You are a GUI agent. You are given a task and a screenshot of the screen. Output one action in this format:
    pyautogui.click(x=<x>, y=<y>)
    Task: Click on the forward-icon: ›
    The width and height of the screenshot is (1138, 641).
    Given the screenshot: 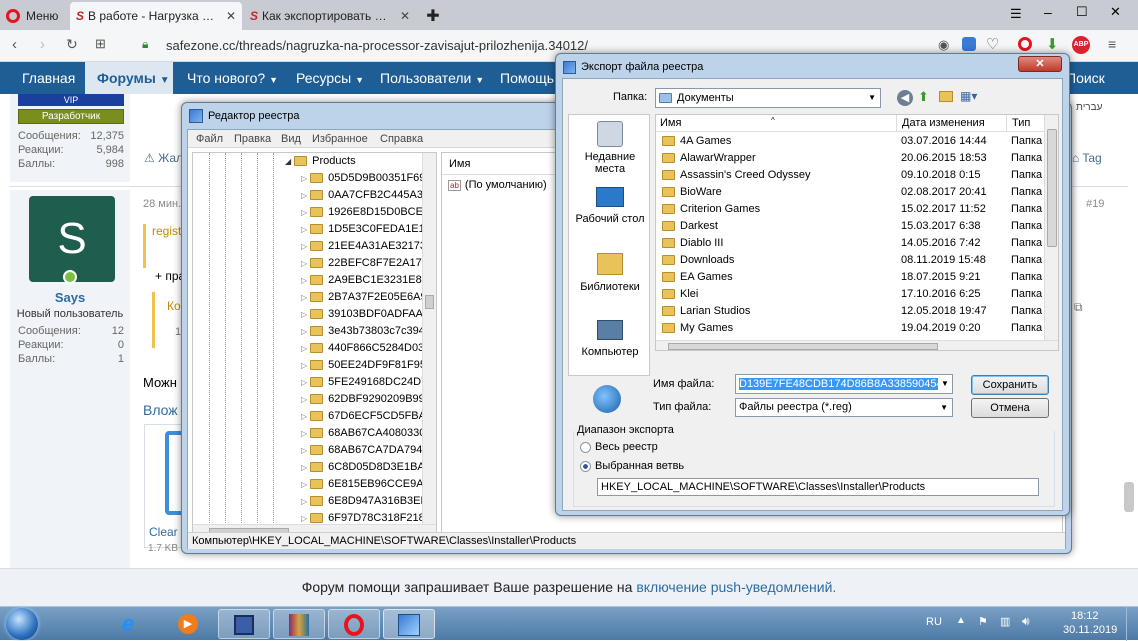 What is the action you would take?
    pyautogui.click(x=42, y=44)
    